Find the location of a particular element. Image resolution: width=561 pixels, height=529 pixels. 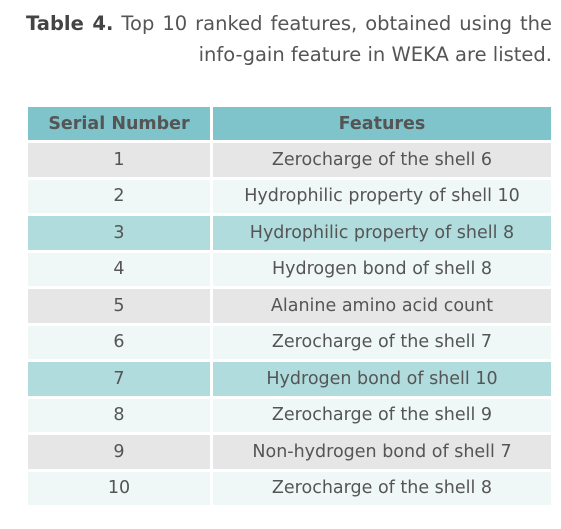

feature-cell: Zerocharge of the shell 8 is located at coordinates (382, 488).